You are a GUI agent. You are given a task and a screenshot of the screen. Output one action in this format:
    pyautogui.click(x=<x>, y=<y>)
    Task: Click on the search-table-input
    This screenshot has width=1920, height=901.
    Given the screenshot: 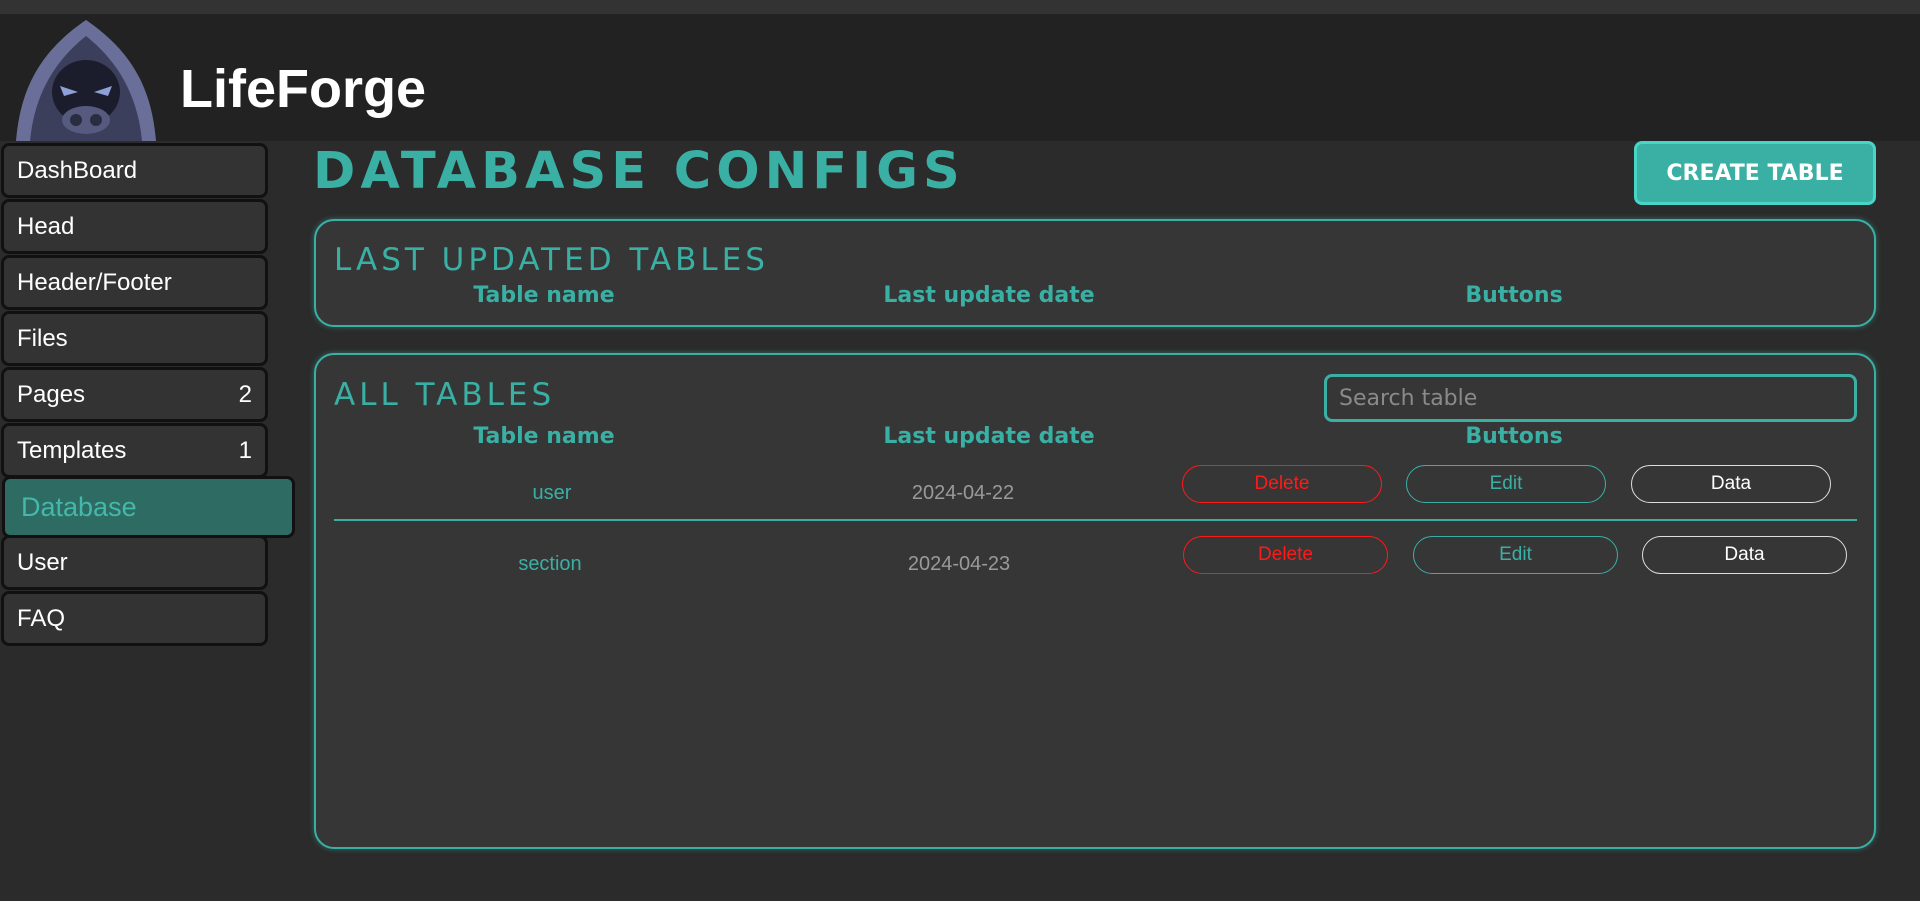 What is the action you would take?
    pyautogui.click(x=1590, y=398)
    